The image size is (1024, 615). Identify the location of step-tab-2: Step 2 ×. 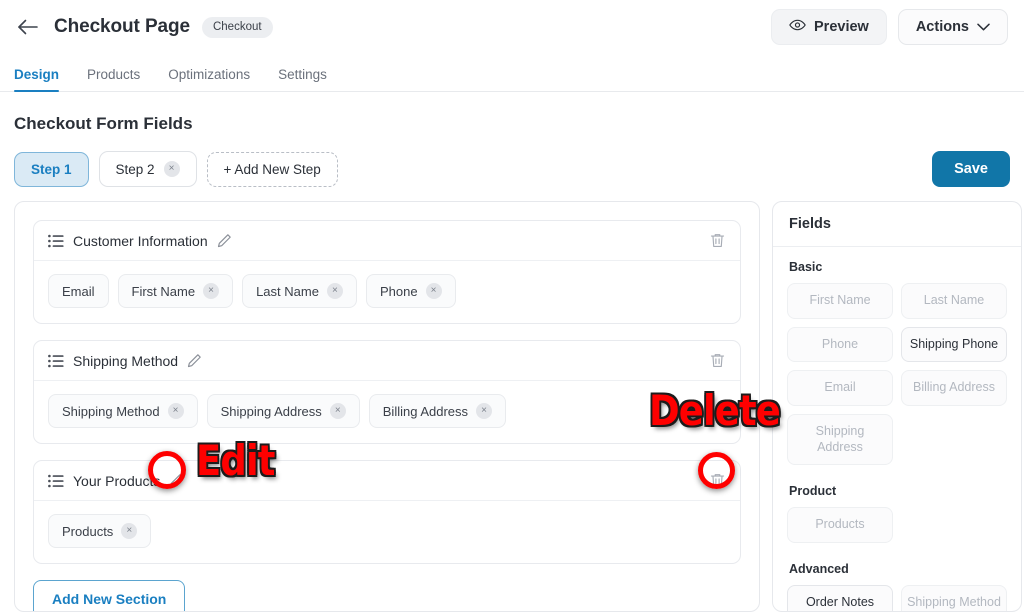
(147, 169).